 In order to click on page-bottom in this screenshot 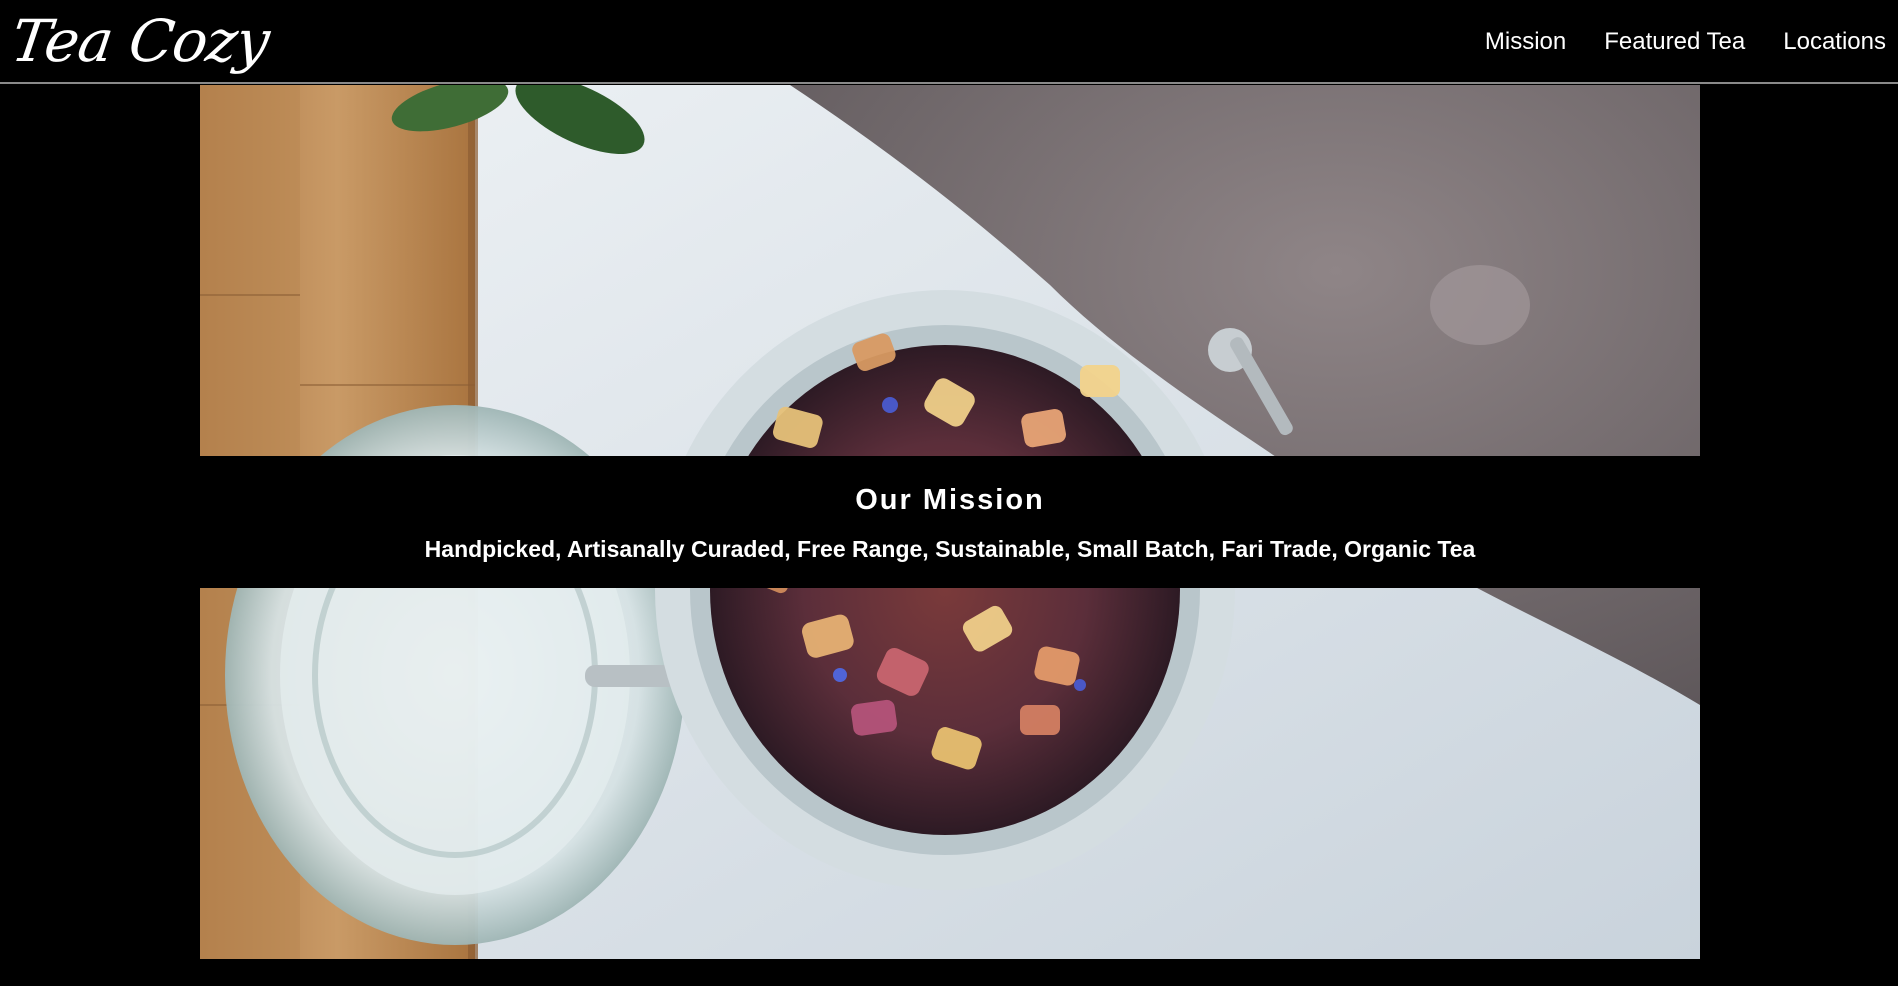, I will do `click(949, 972)`.